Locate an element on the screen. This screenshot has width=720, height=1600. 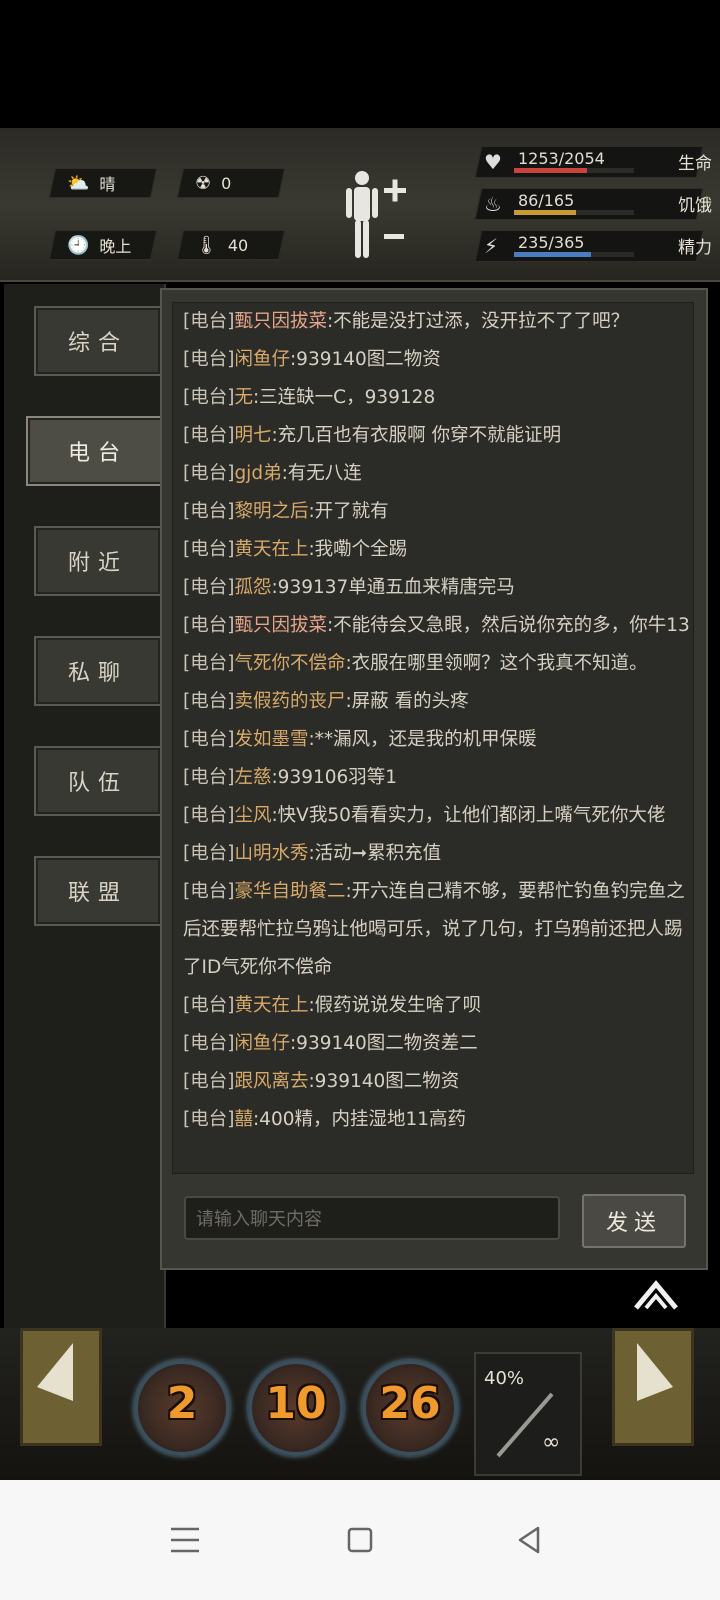
hunger-bar is located at coordinates (545, 212).